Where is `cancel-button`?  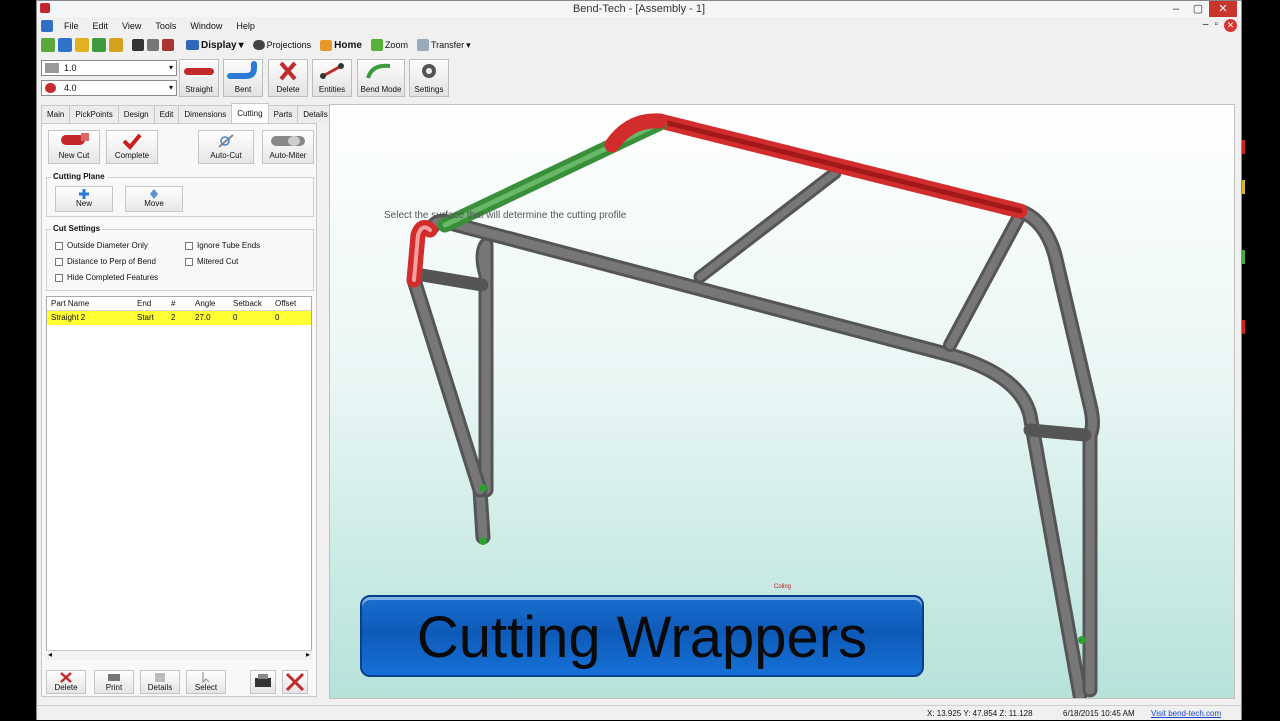 cancel-button is located at coordinates (295, 682).